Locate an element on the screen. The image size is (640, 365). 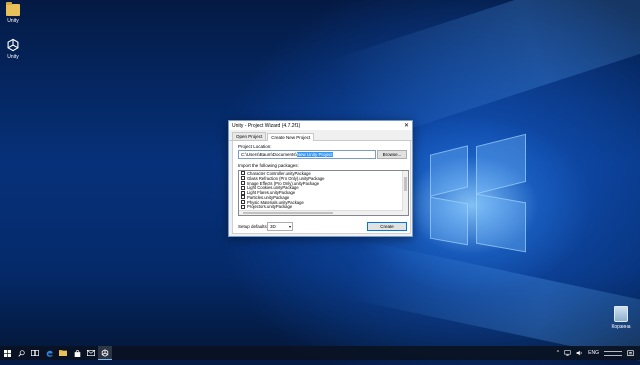
search-icon is located at coordinates (21, 353).